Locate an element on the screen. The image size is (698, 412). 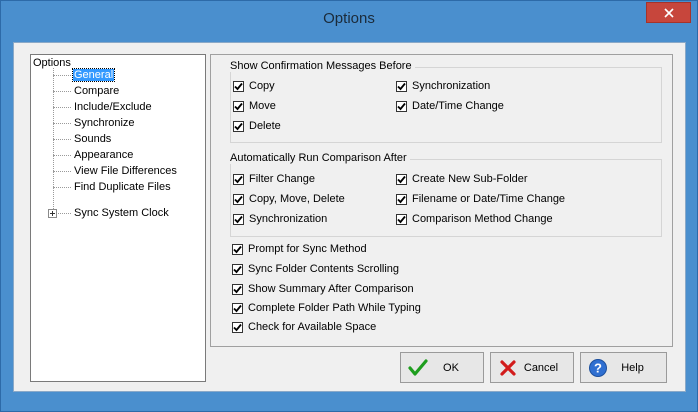
complete-folder-path-checkbox: Complete Folder Path While Typing is located at coordinates (326, 308).